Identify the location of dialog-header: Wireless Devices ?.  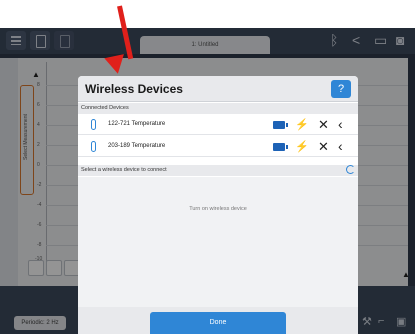
(218, 89).